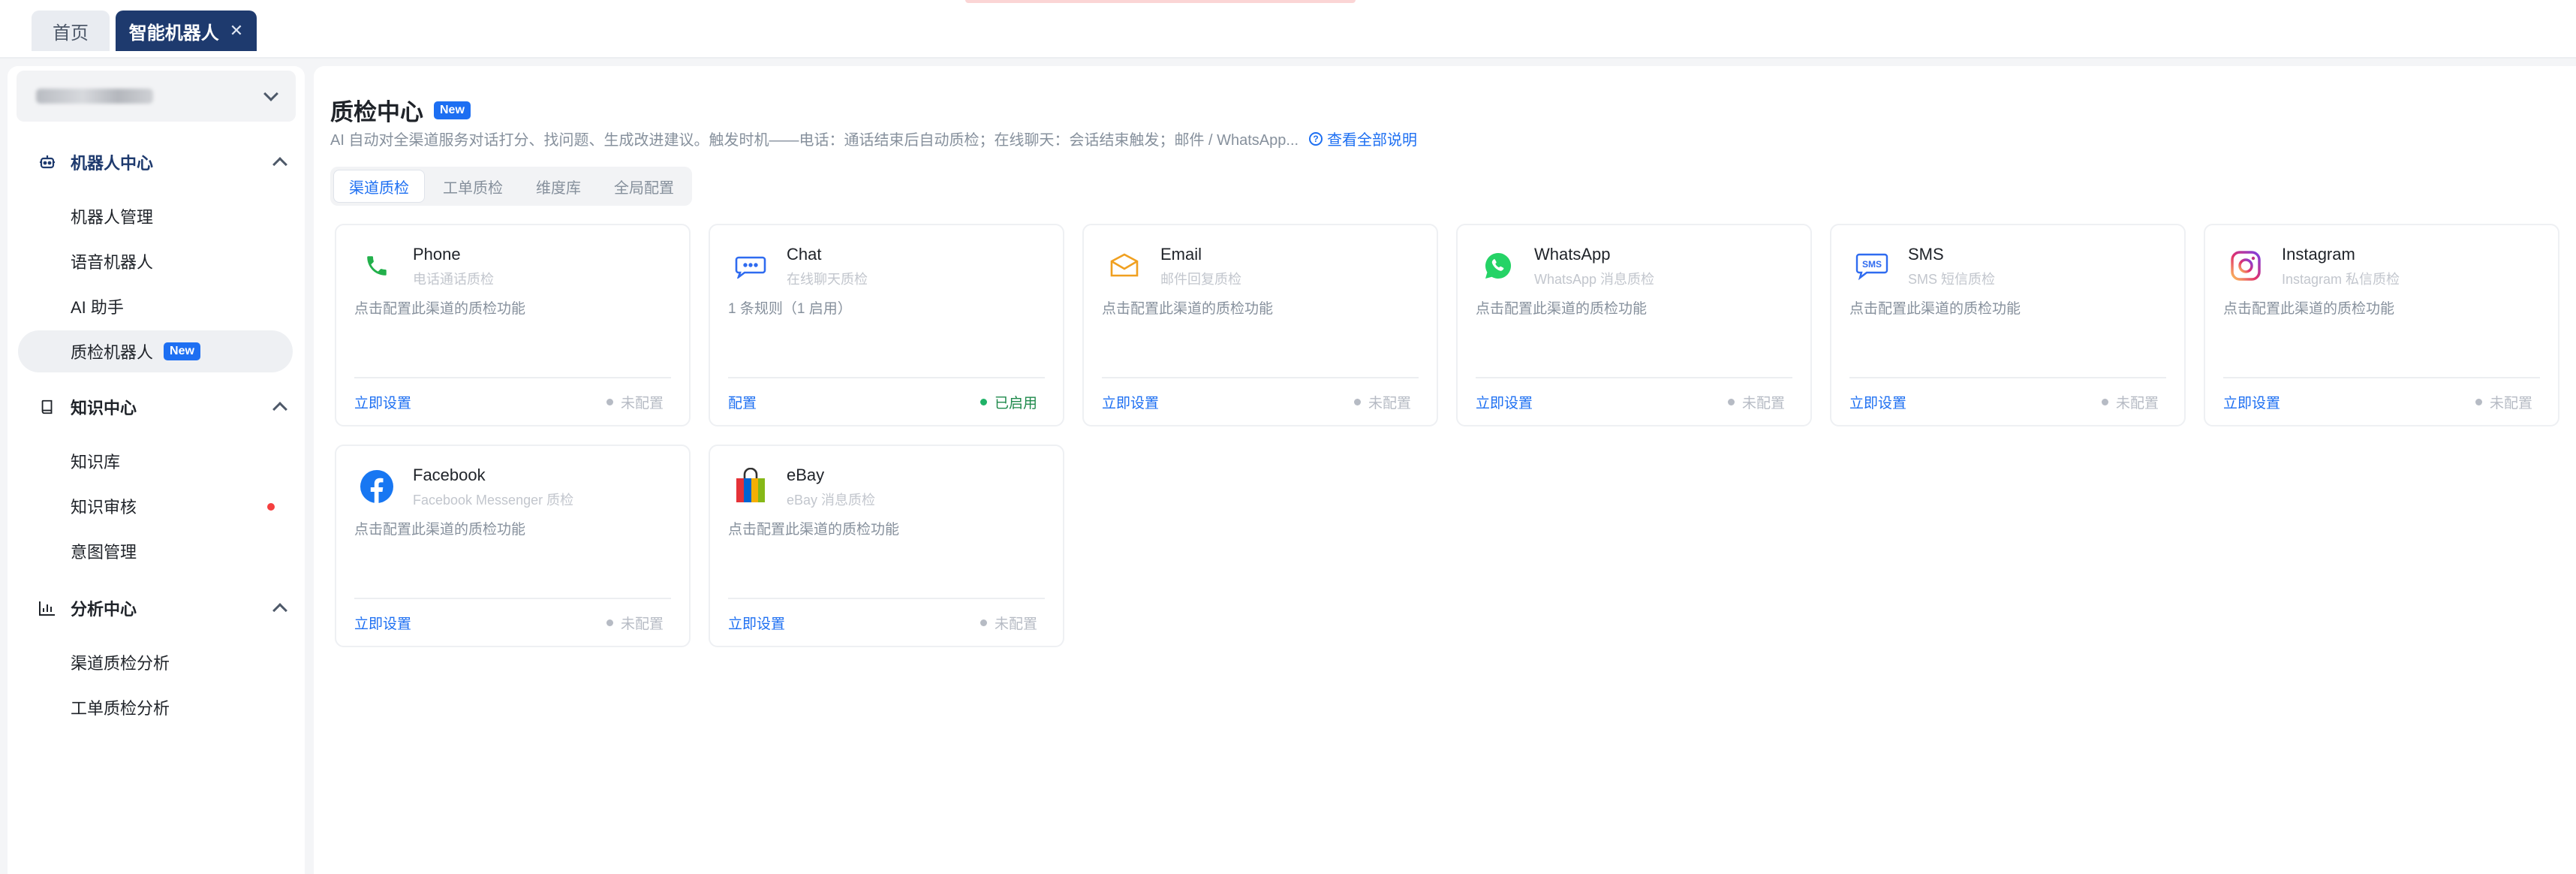 This screenshot has height=874, width=2576. What do you see at coordinates (47, 407) in the screenshot?
I see `book-icon` at bounding box center [47, 407].